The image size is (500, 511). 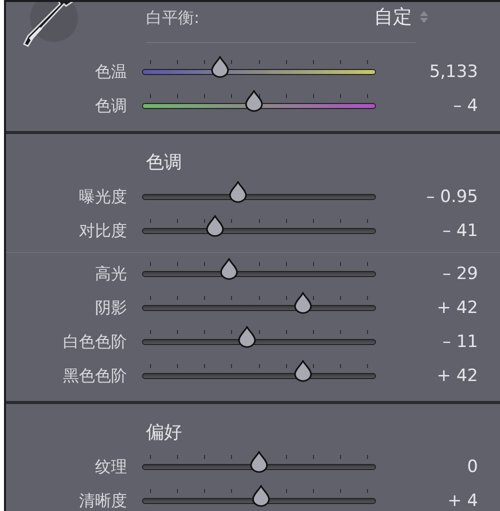 What do you see at coordinates (164, 163) in the screenshot?
I see `section-heading: 色调` at bounding box center [164, 163].